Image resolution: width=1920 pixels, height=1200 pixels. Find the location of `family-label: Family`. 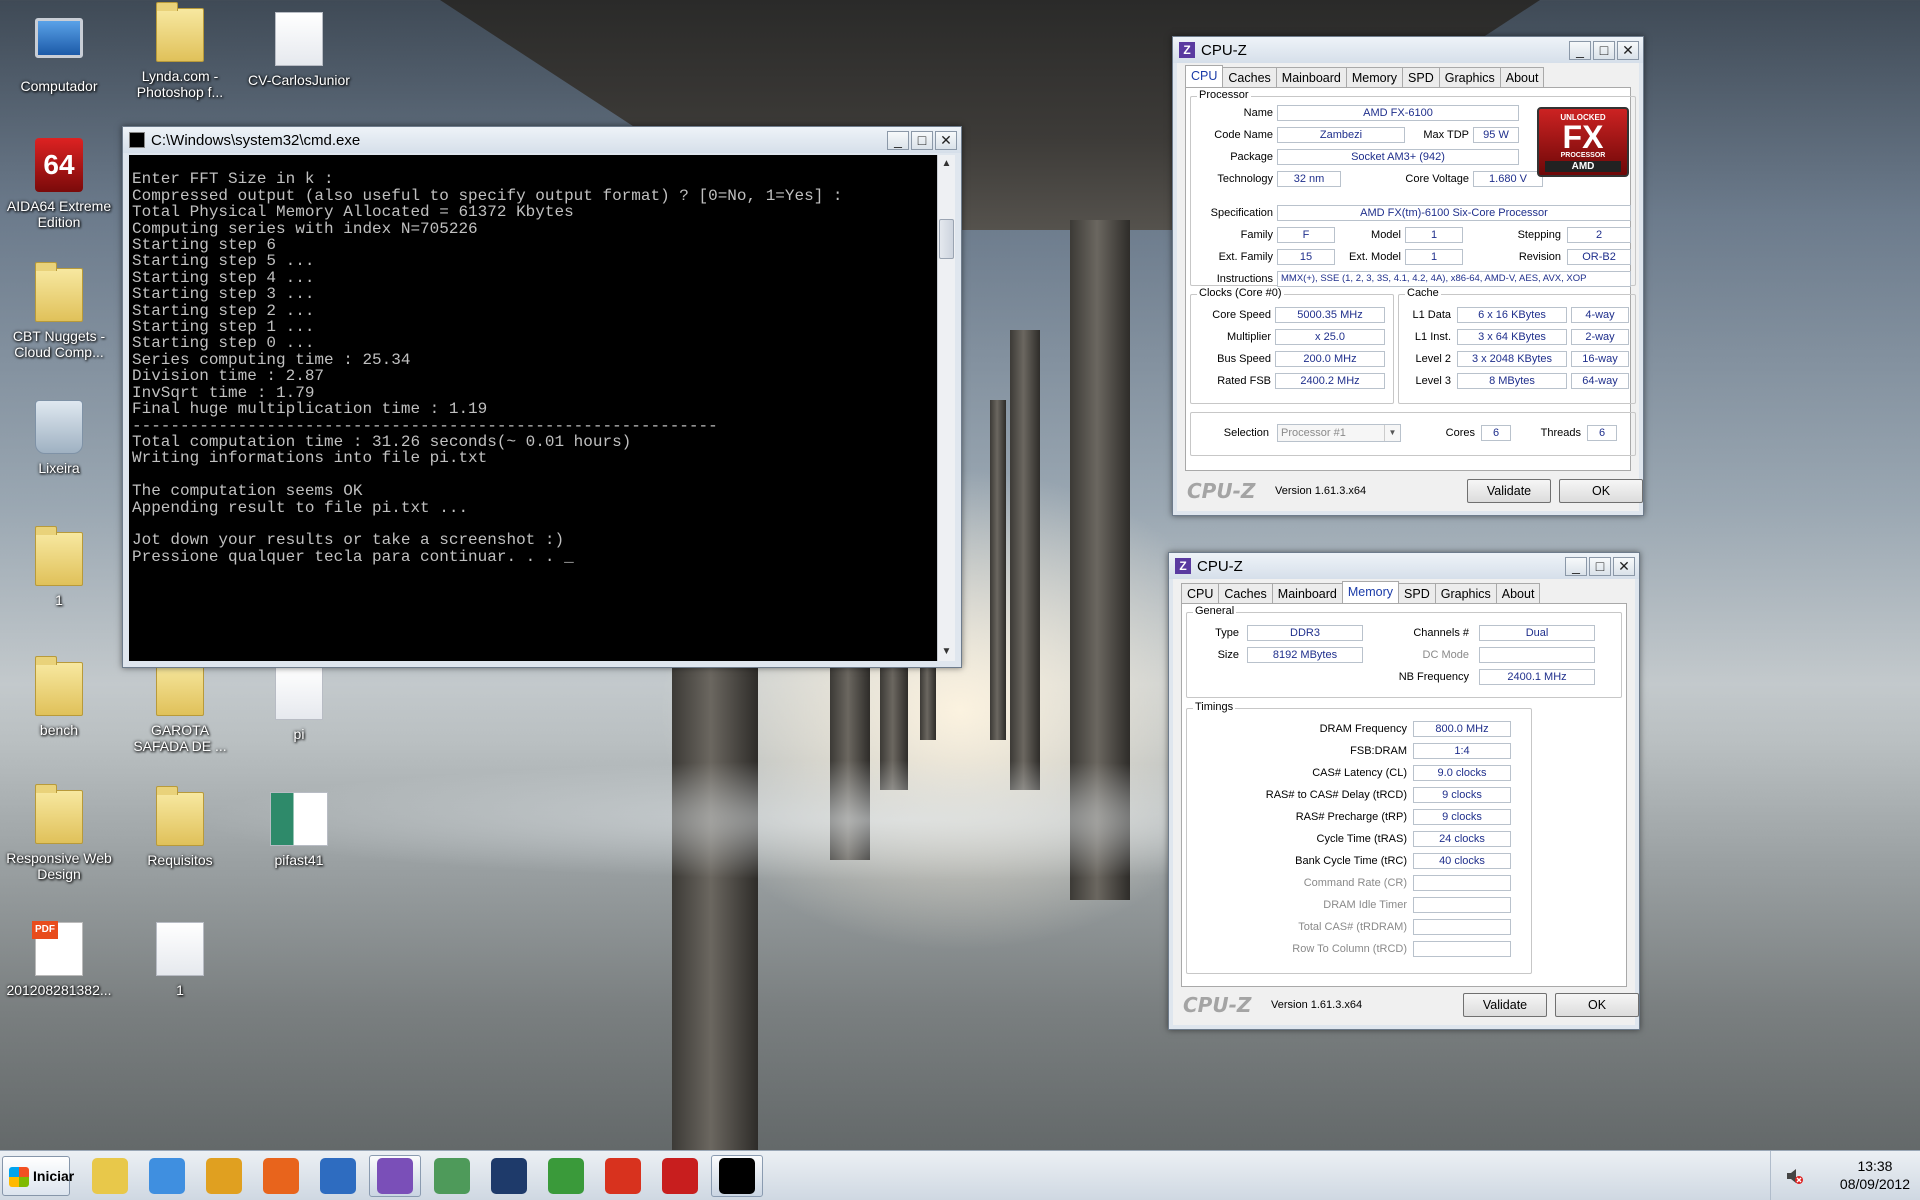

family-label: Family is located at coordinates (1256, 235).